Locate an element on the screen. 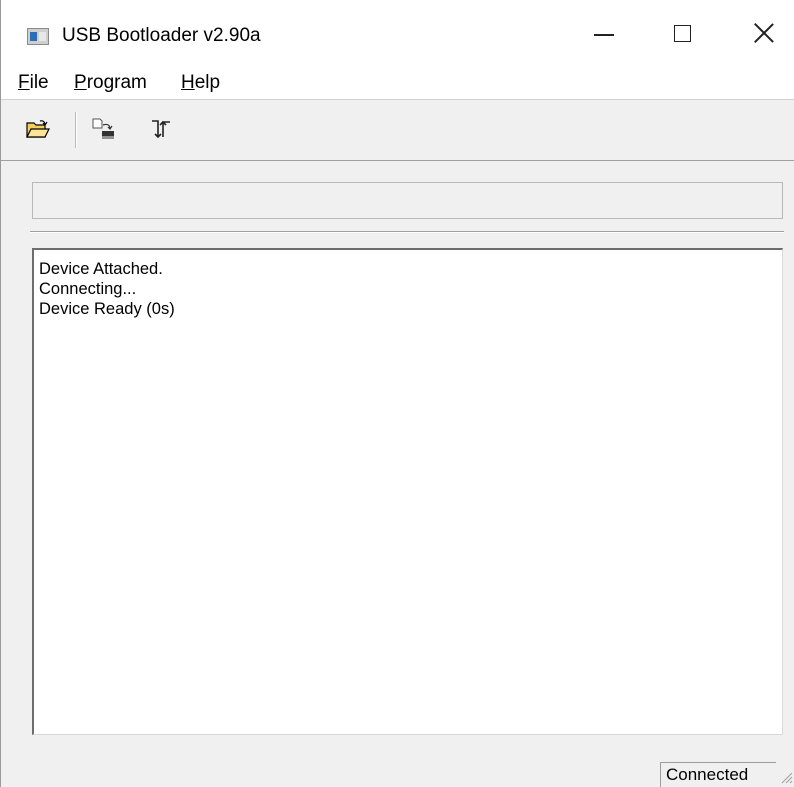  menu-program-mnemonic: P is located at coordinates (80, 82).